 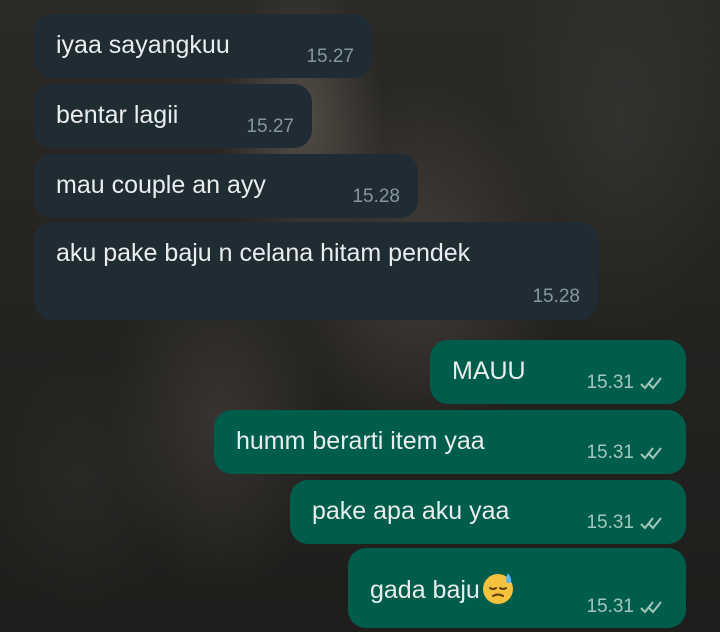 What do you see at coordinates (489, 371) in the screenshot?
I see `message-text: MAUU` at bounding box center [489, 371].